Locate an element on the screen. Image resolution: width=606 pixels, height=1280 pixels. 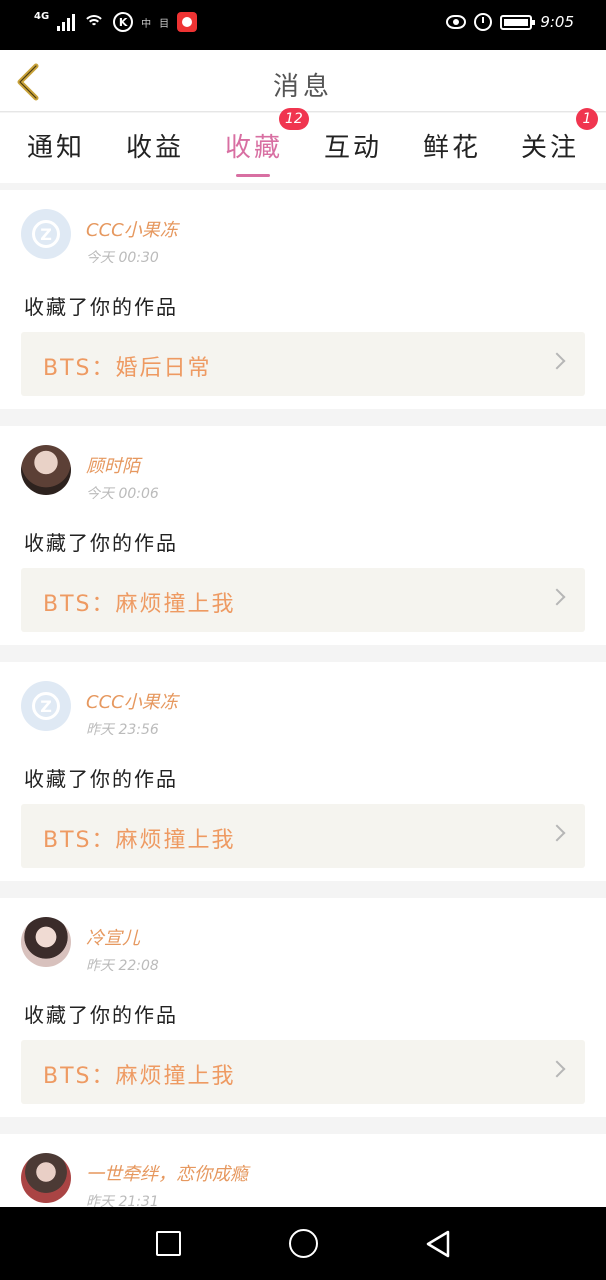
message-time: 昨天 22:08 is located at coordinates (122, 966).